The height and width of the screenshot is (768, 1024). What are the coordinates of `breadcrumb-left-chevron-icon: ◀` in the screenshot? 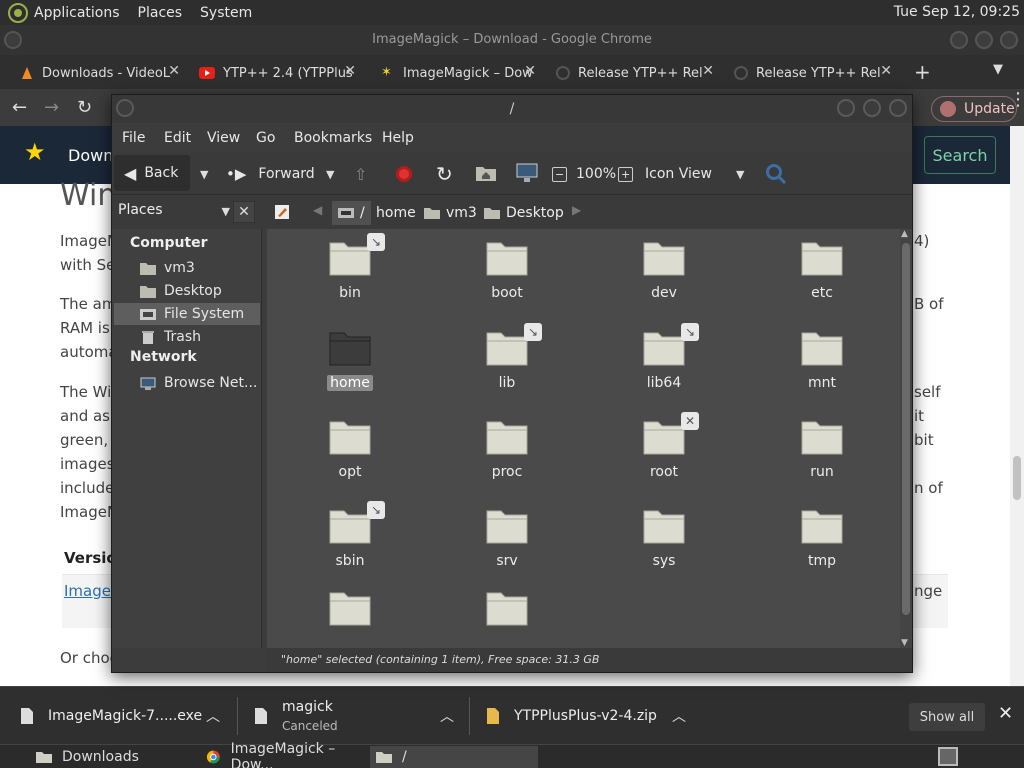 It's located at (317, 210).